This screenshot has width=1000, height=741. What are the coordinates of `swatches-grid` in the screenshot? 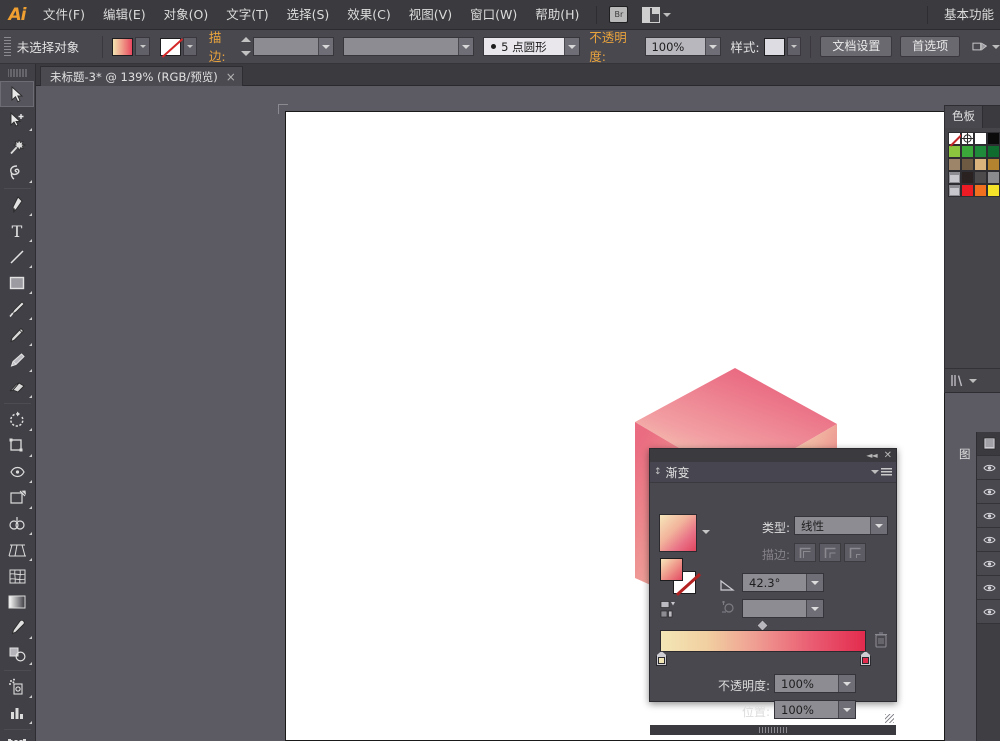 It's located at (972, 162).